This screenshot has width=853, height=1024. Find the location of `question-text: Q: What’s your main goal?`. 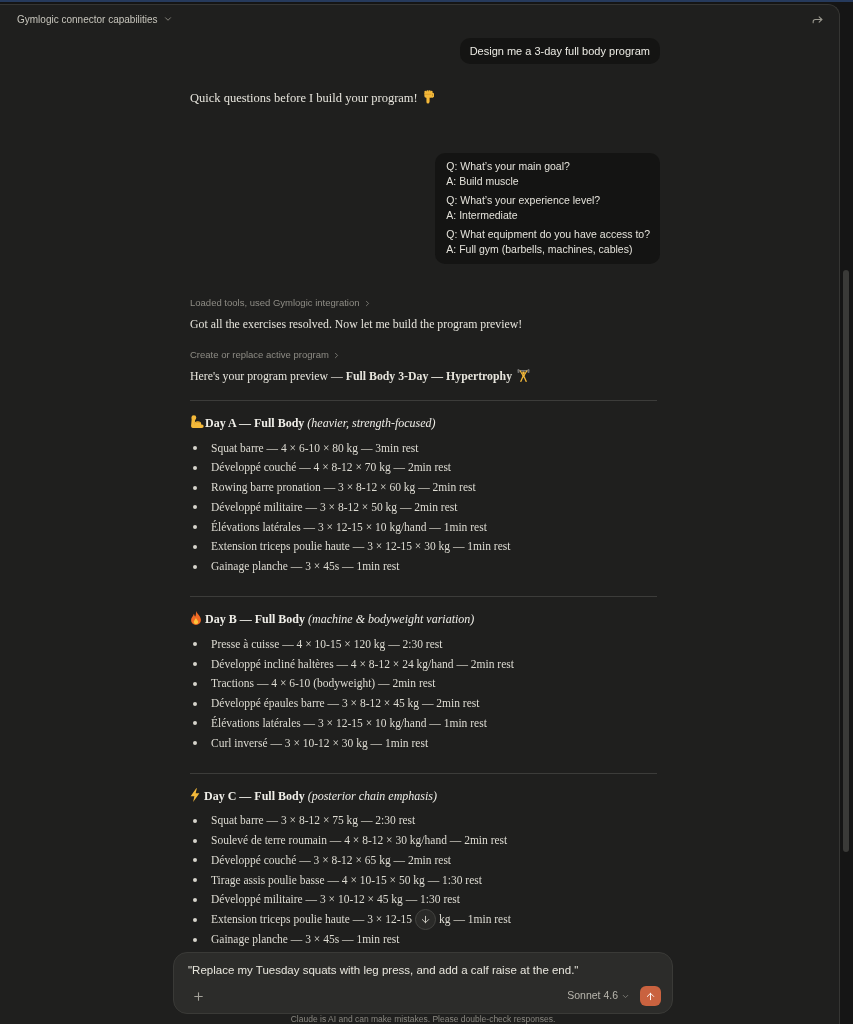

question-text: Q: What’s your main goal? is located at coordinates (508, 166).